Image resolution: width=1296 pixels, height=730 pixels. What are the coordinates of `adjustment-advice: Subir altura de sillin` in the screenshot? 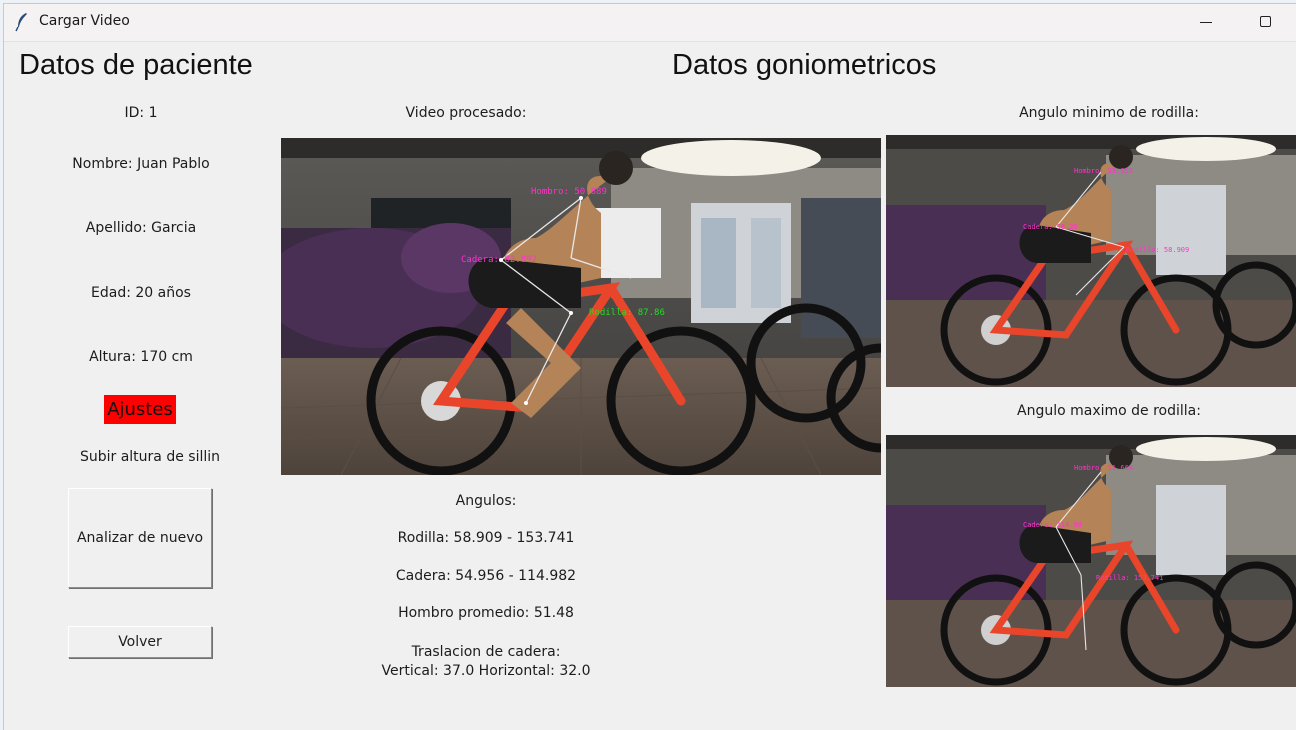 It's located at (150, 457).